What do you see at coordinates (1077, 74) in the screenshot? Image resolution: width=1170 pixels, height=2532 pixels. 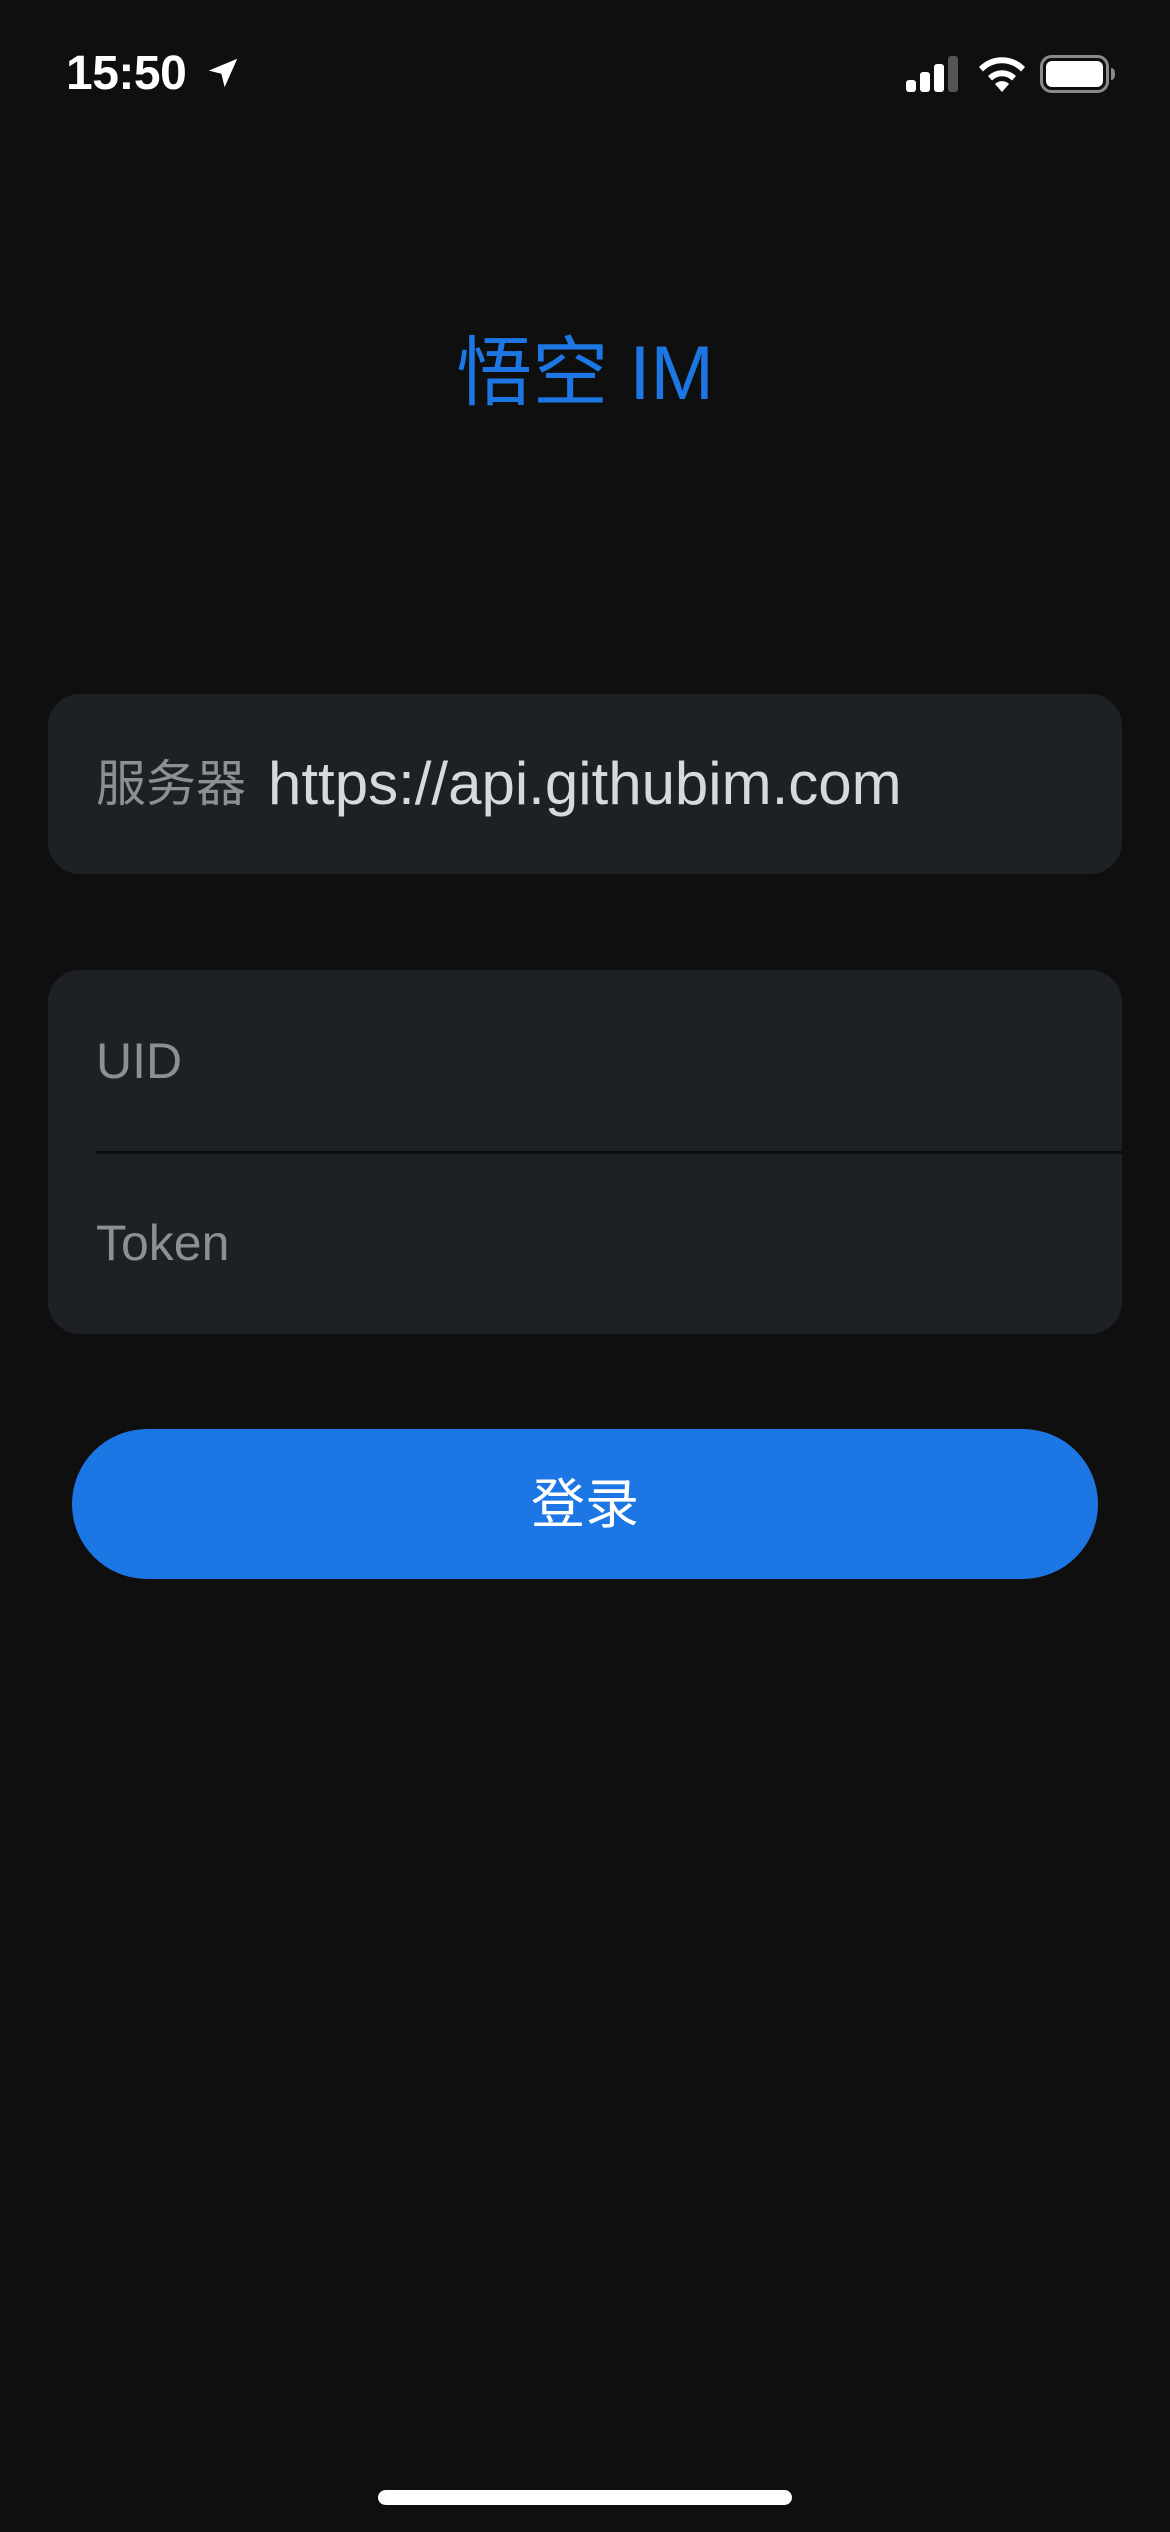 I see `battery-icon` at bounding box center [1077, 74].